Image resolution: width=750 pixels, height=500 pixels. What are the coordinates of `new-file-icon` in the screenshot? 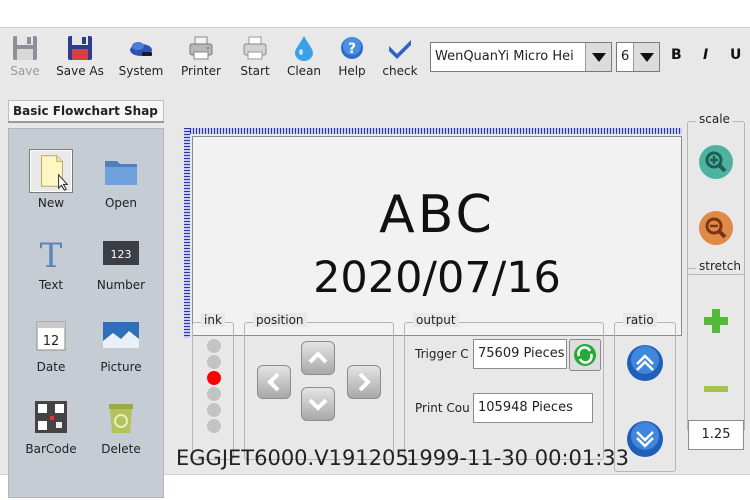 It's located at (51, 171).